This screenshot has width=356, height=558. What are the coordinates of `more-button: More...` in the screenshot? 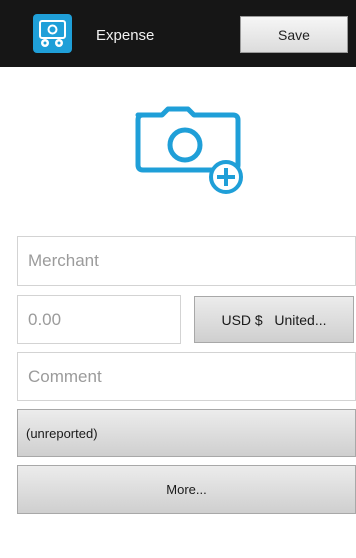 It's located at (186, 489).